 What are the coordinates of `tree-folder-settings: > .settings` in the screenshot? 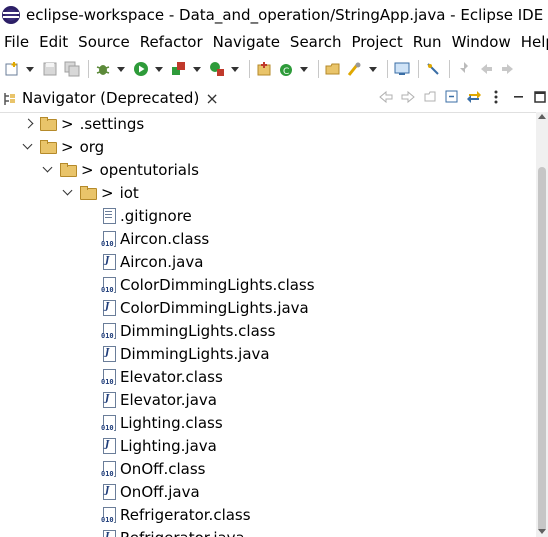 It's located at (83, 123).